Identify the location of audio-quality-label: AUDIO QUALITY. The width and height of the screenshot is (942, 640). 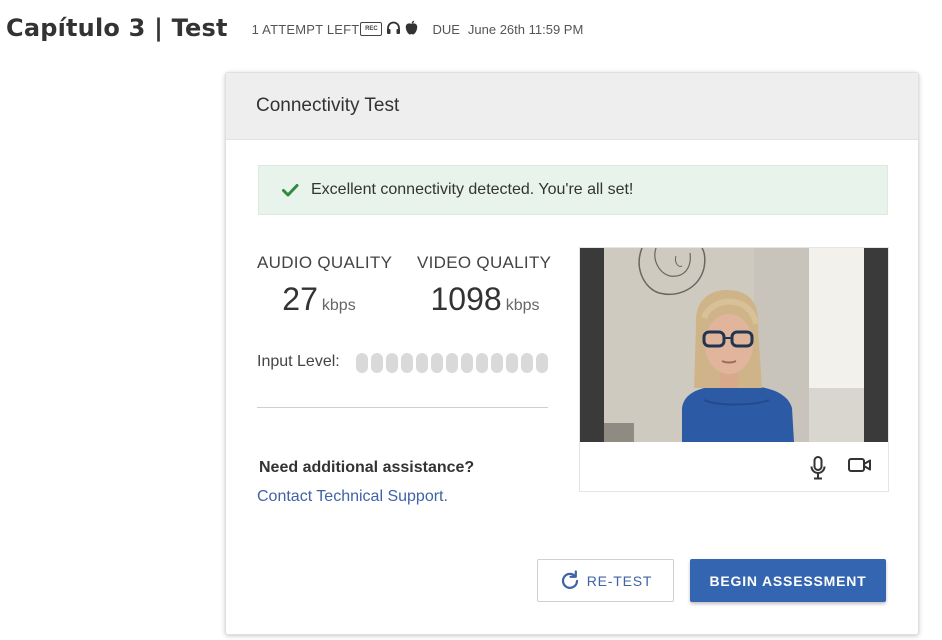
(325, 262).